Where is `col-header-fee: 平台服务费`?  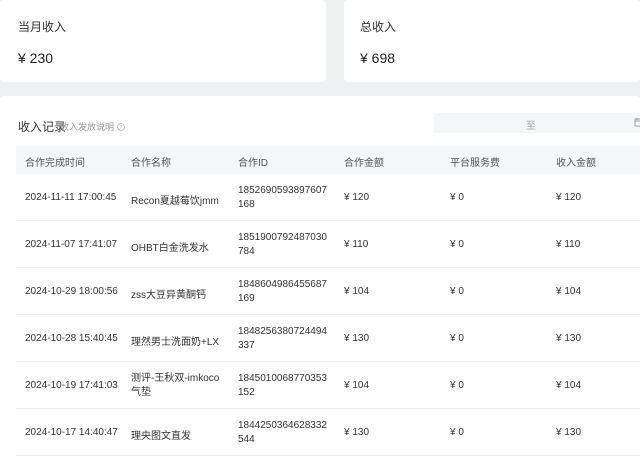
col-header-fee: 平台服务费 is located at coordinates (475, 163).